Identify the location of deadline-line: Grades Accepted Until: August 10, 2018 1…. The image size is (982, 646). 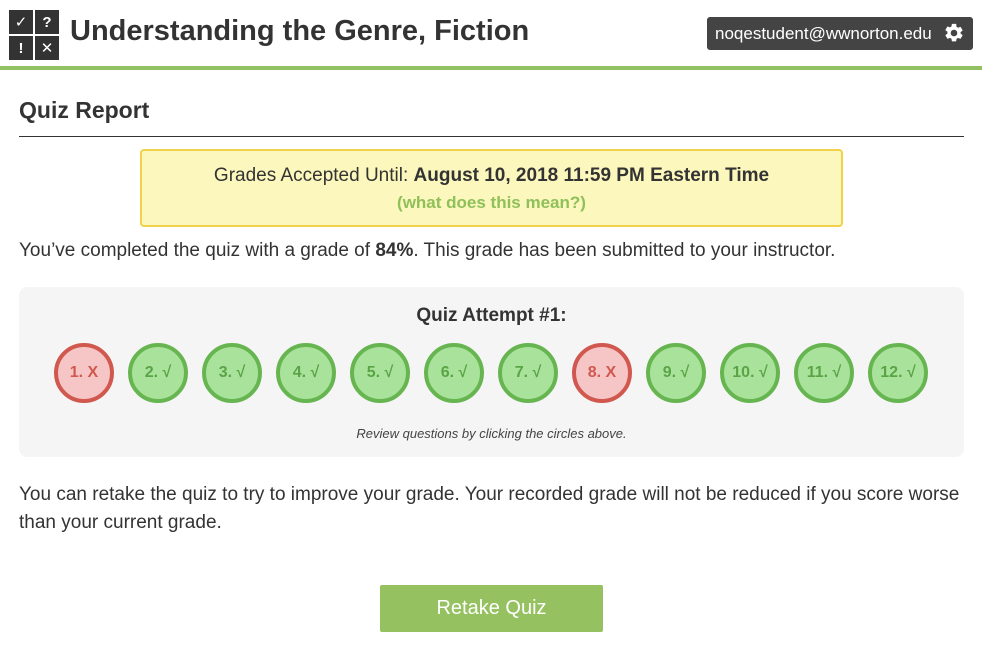
(491, 176).